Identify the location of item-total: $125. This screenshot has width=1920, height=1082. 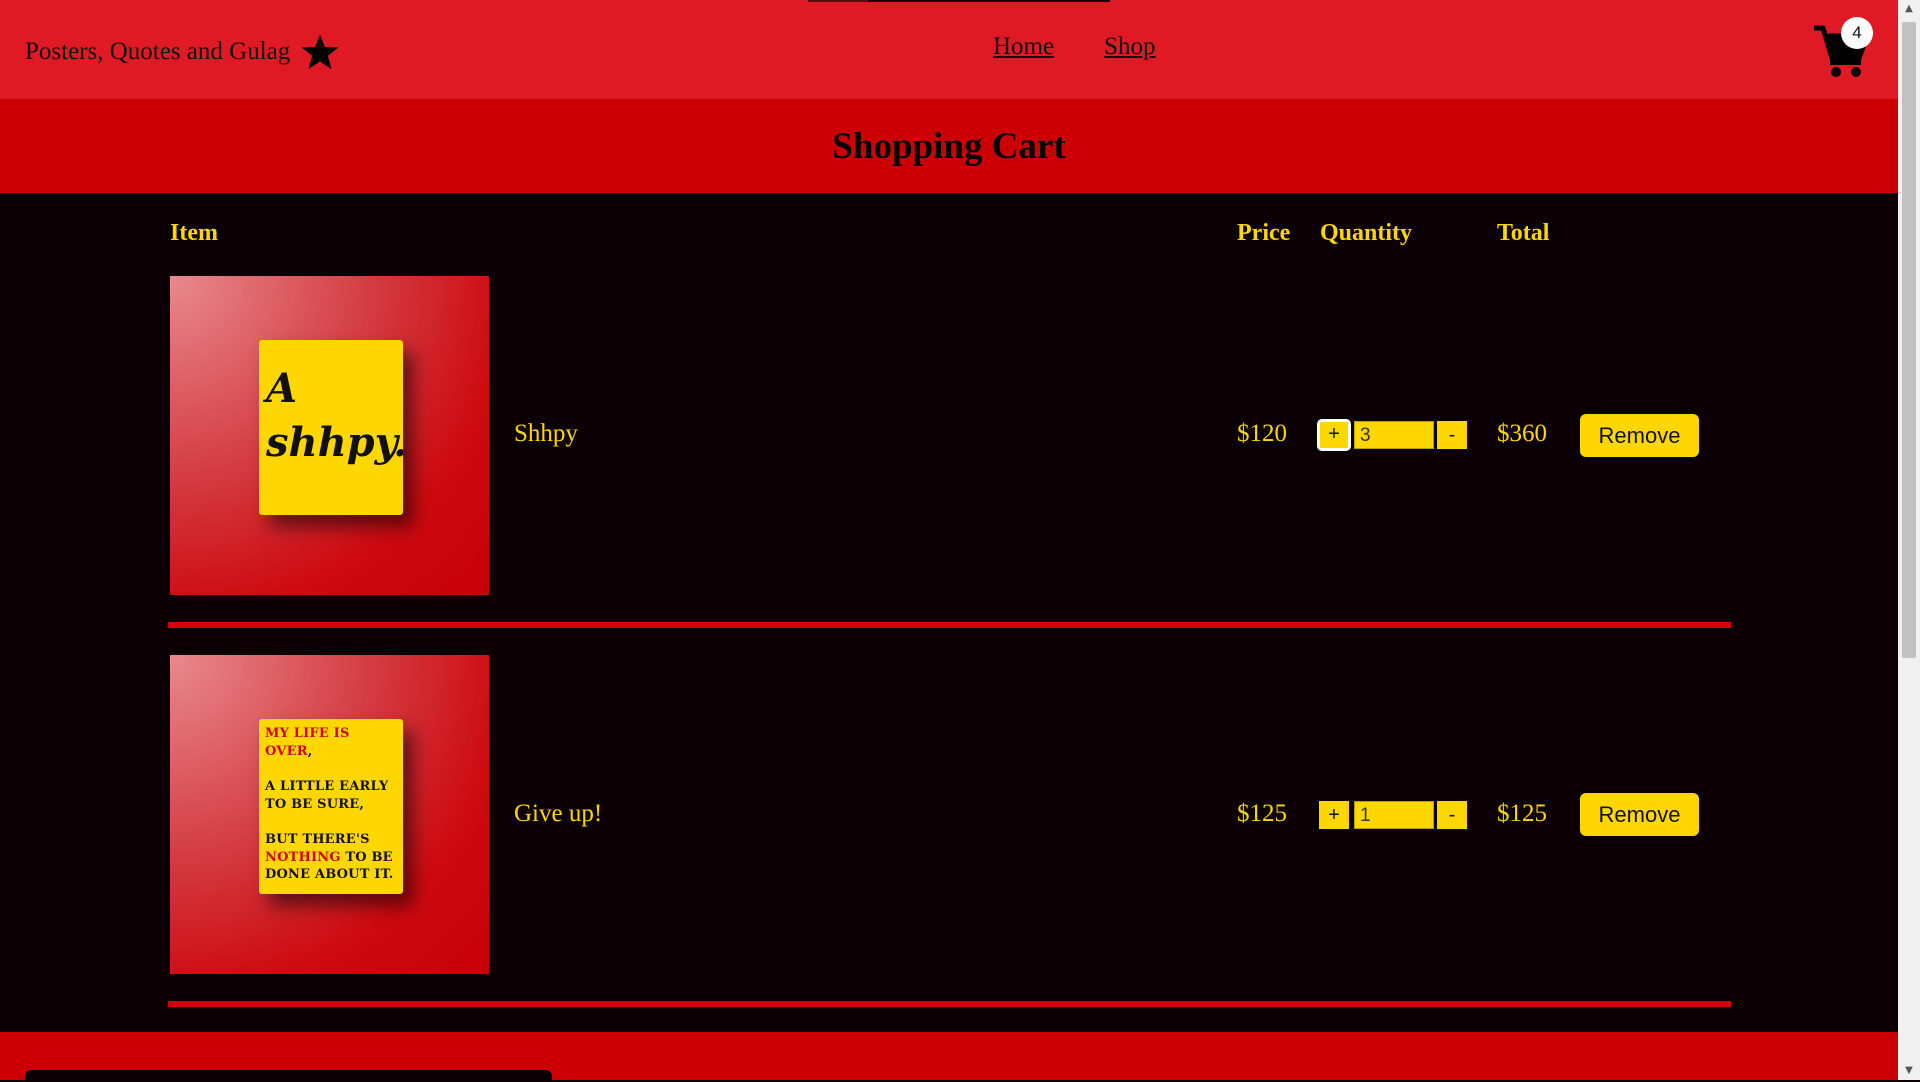
(1522, 813).